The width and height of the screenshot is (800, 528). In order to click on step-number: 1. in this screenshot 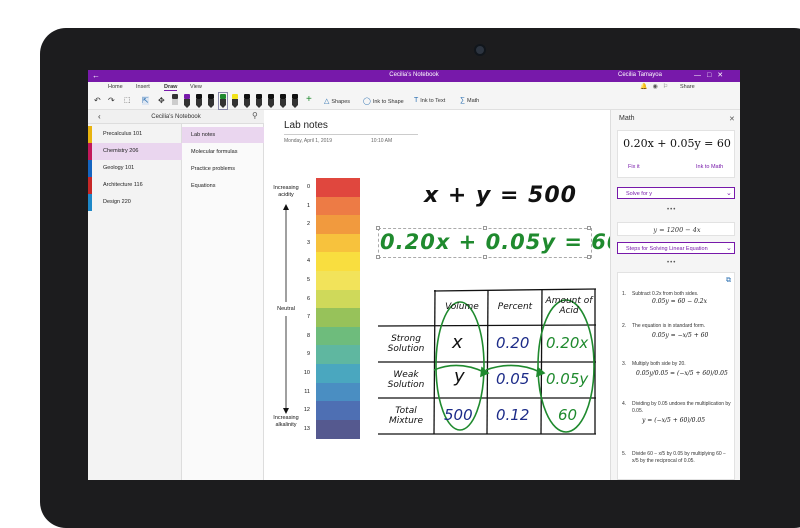, I will do `click(624, 294)`.